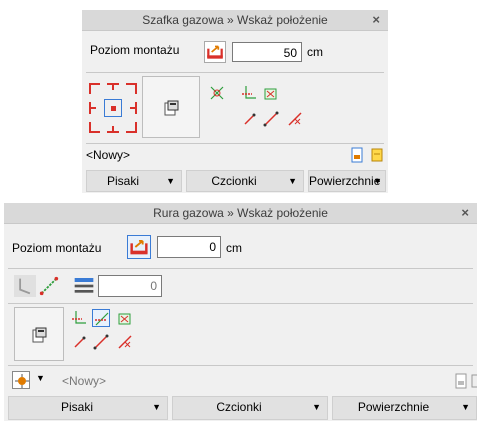 This screenshot has width=477, height=421. I want to click on anchor-left-icon, so click(95, 108).